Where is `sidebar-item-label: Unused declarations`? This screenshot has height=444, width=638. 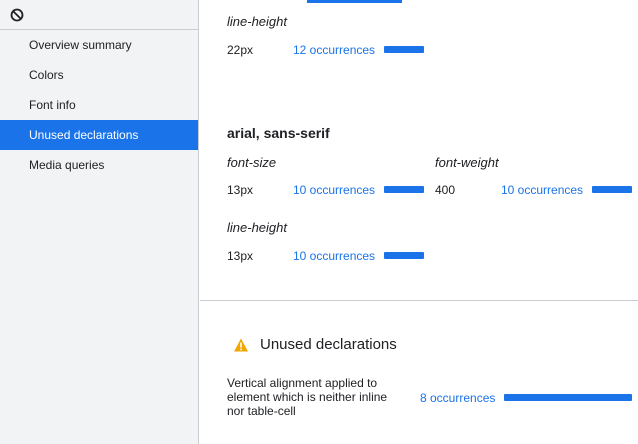 sidebar-item-label: Unused declarations is located at coordinates (84, 135).